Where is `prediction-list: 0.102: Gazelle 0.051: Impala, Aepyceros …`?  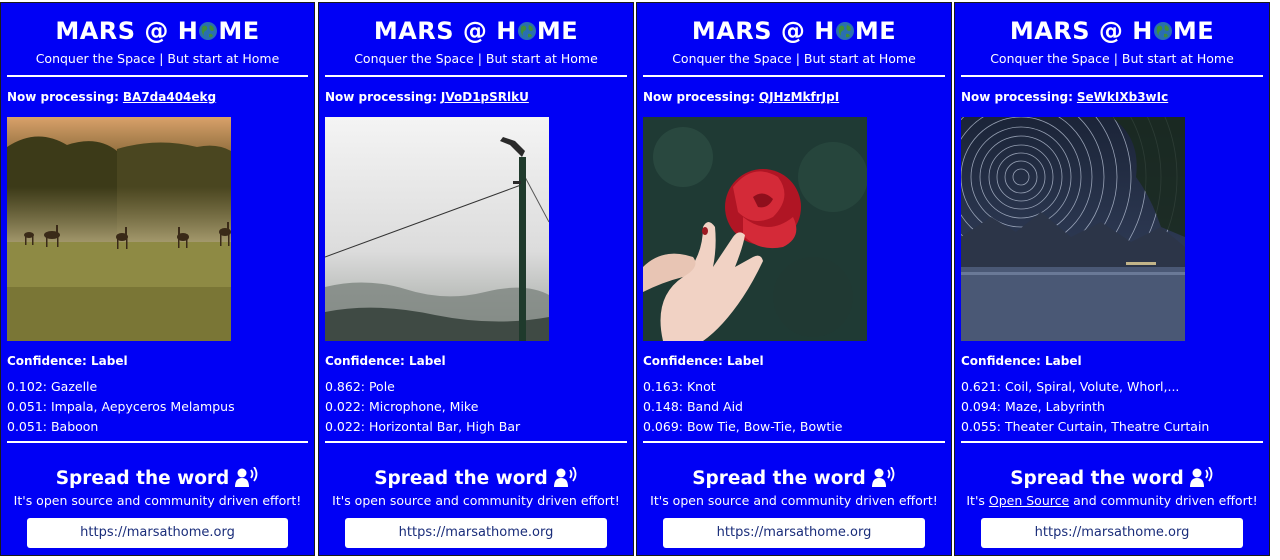 prediction-list: 0.102: Gazelle 0.051: Impala, Aepyceros … is located at coordinates (121, 407).